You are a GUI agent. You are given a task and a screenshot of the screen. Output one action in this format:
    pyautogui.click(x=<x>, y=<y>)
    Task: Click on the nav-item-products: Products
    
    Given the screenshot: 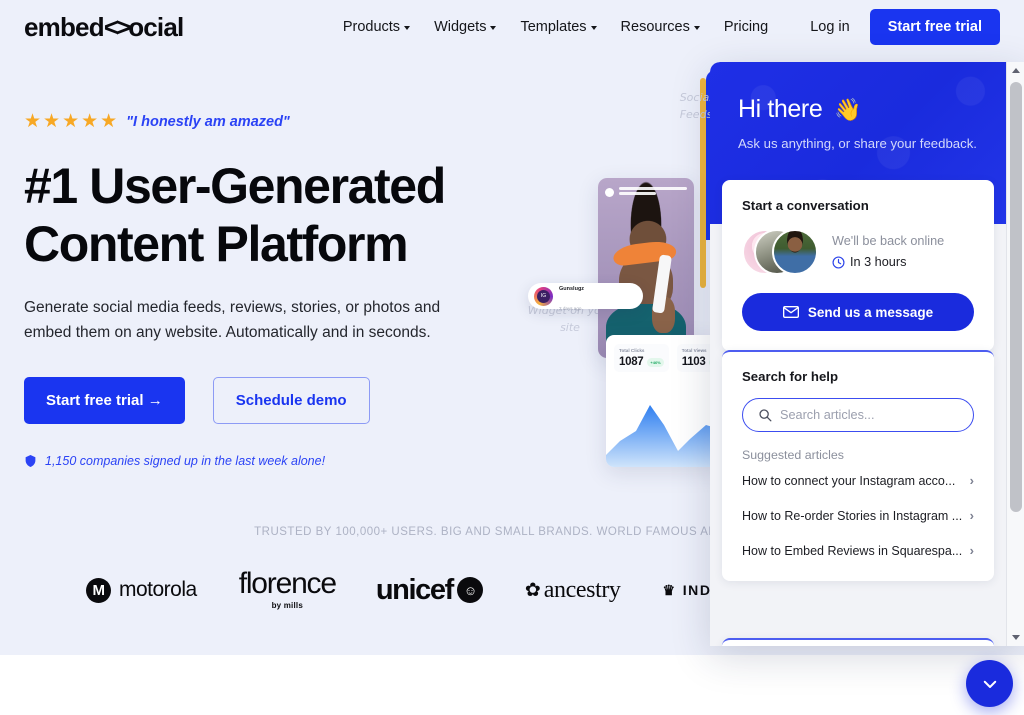 What is the action you would take?
    pyautogui.click(x=376, y=27)
    